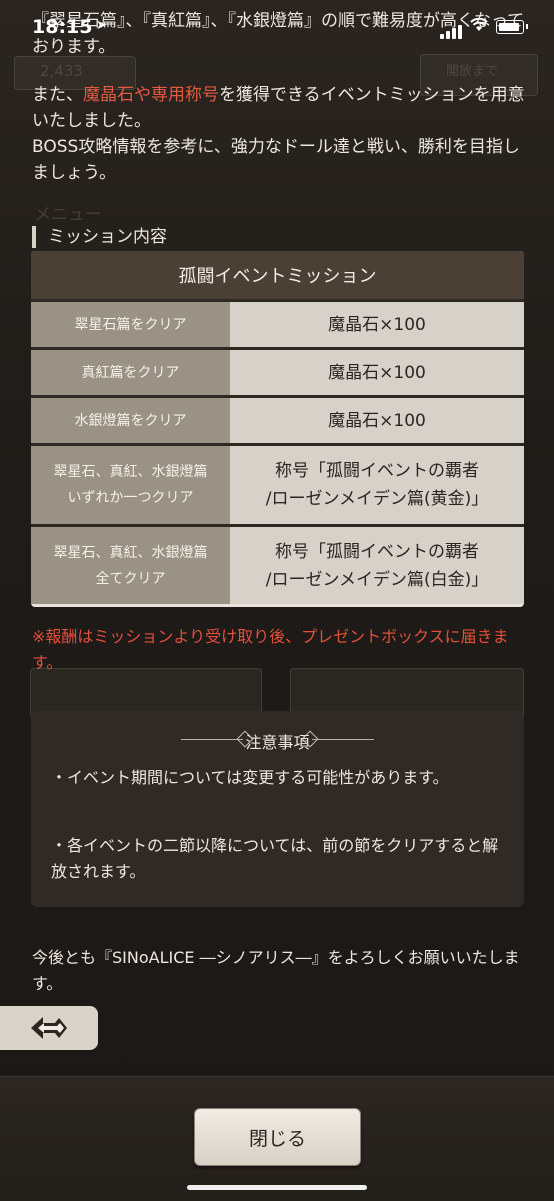 The width and height of the screenshot is (554, 1201). I want to click on table-row: 水銀燈篇をクリア 魔晶石×100, so click(277, 419).